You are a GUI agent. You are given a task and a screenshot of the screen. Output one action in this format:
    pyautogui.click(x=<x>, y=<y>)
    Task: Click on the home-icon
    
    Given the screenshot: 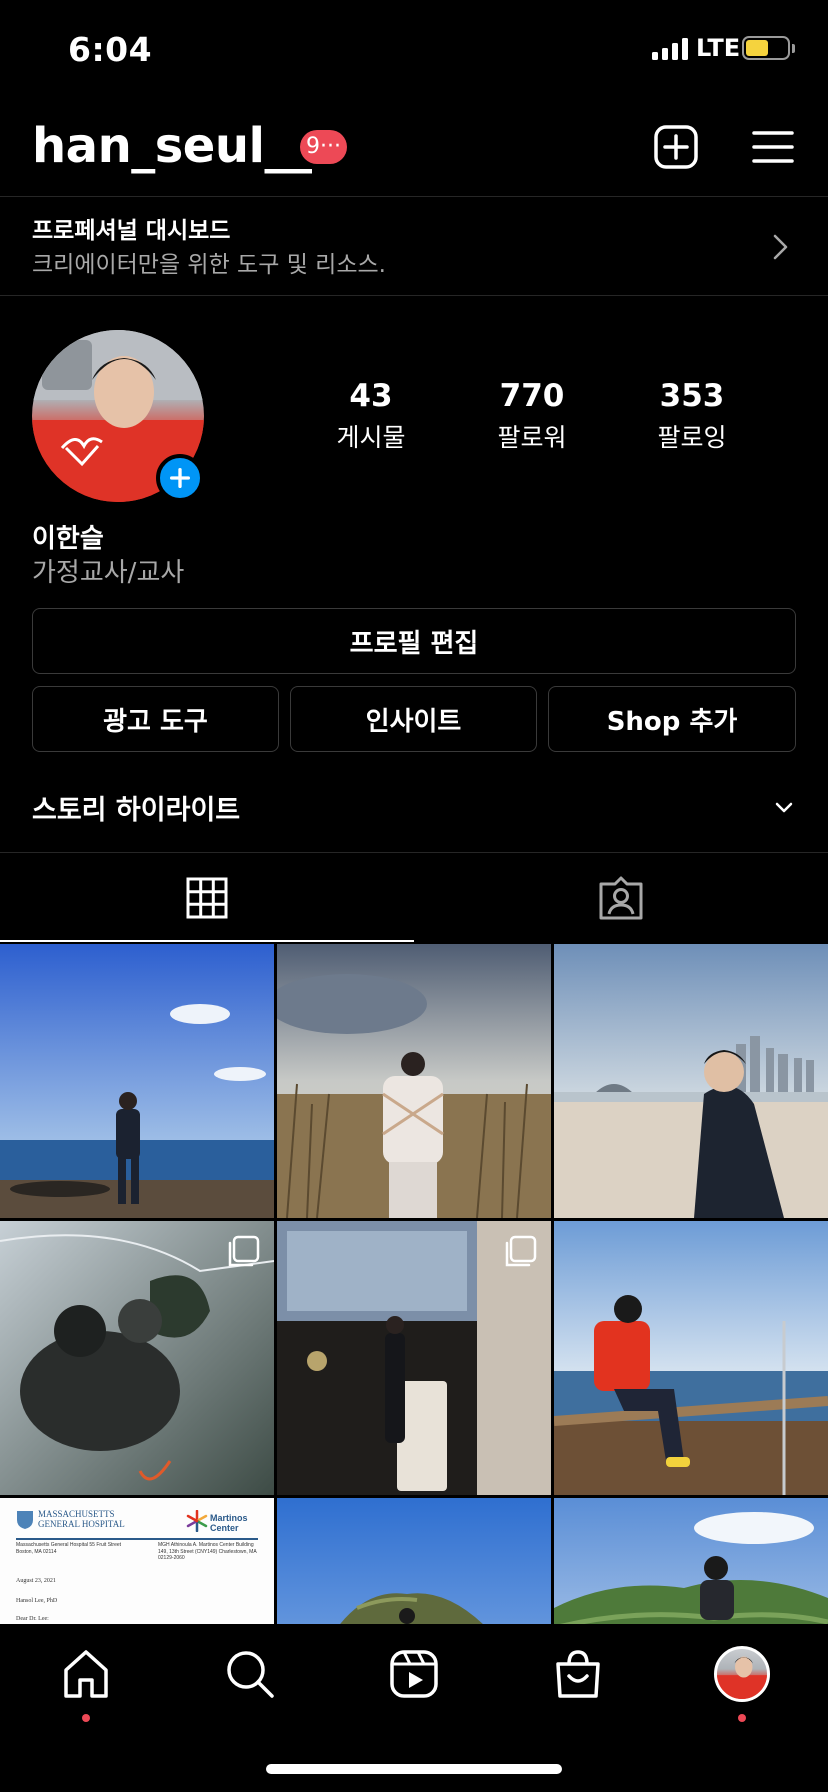 What is the action you would take?
    pyautogui.click(x=86, y=1674)
    